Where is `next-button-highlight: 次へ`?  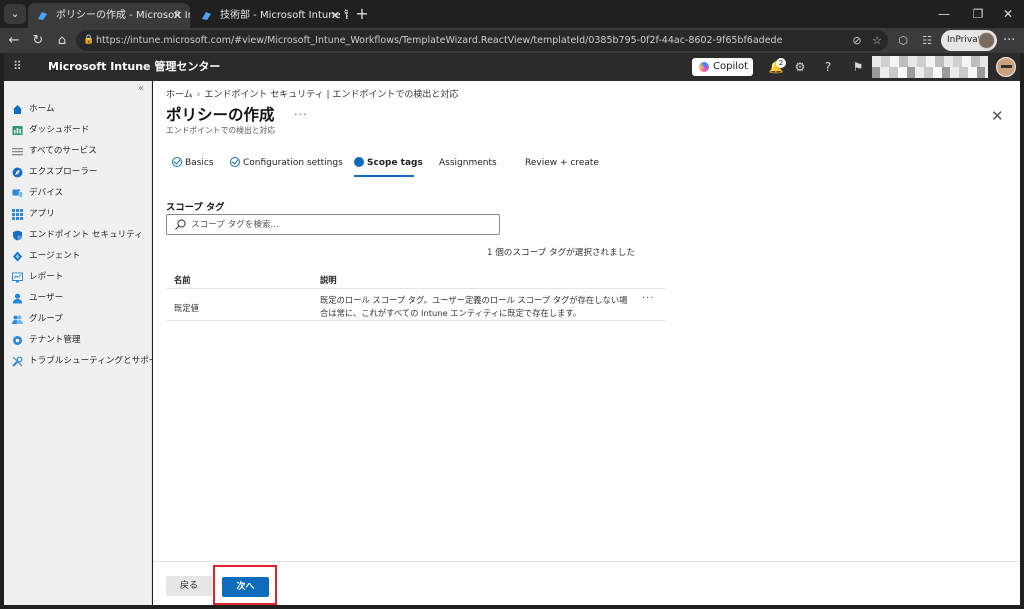
next-button-highlight: 次へ is located at coordinates (245, 585).